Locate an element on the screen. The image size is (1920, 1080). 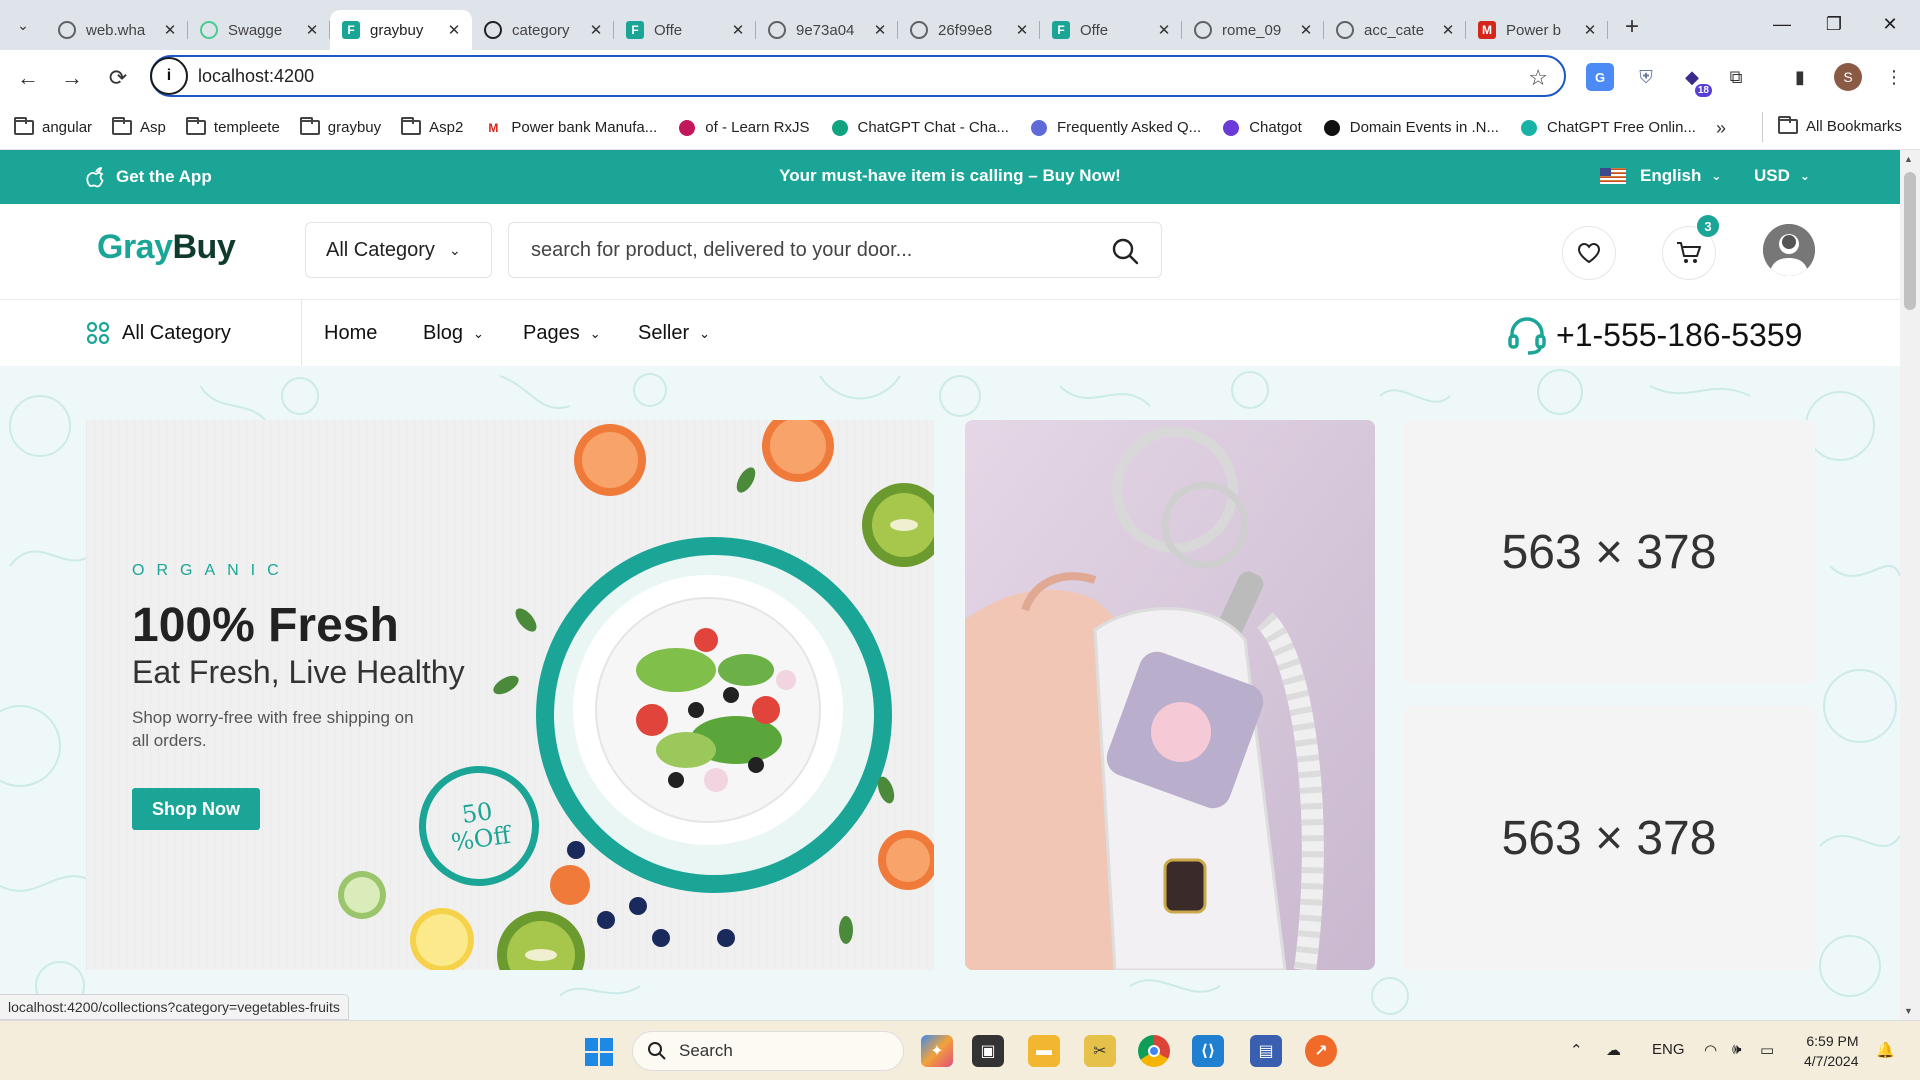
windows-start-icon is located at coordinates (599, 1052).